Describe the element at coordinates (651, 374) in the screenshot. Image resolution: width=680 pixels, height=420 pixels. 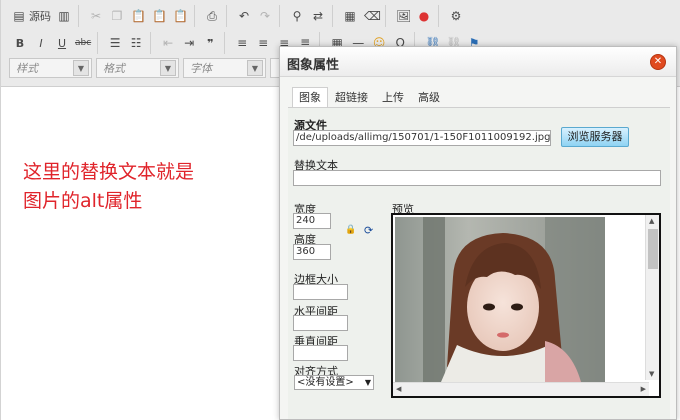
I see `scroll-down-icon: ▼` at that location.